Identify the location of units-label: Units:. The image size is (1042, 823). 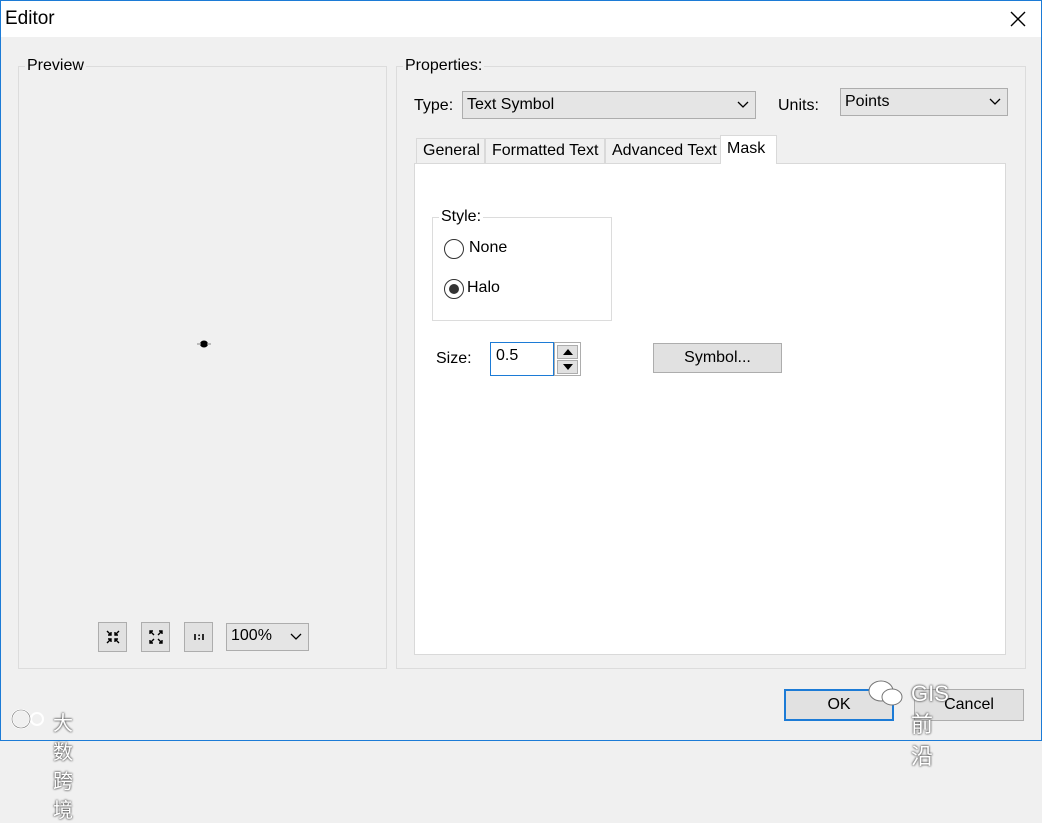
(798, 105).